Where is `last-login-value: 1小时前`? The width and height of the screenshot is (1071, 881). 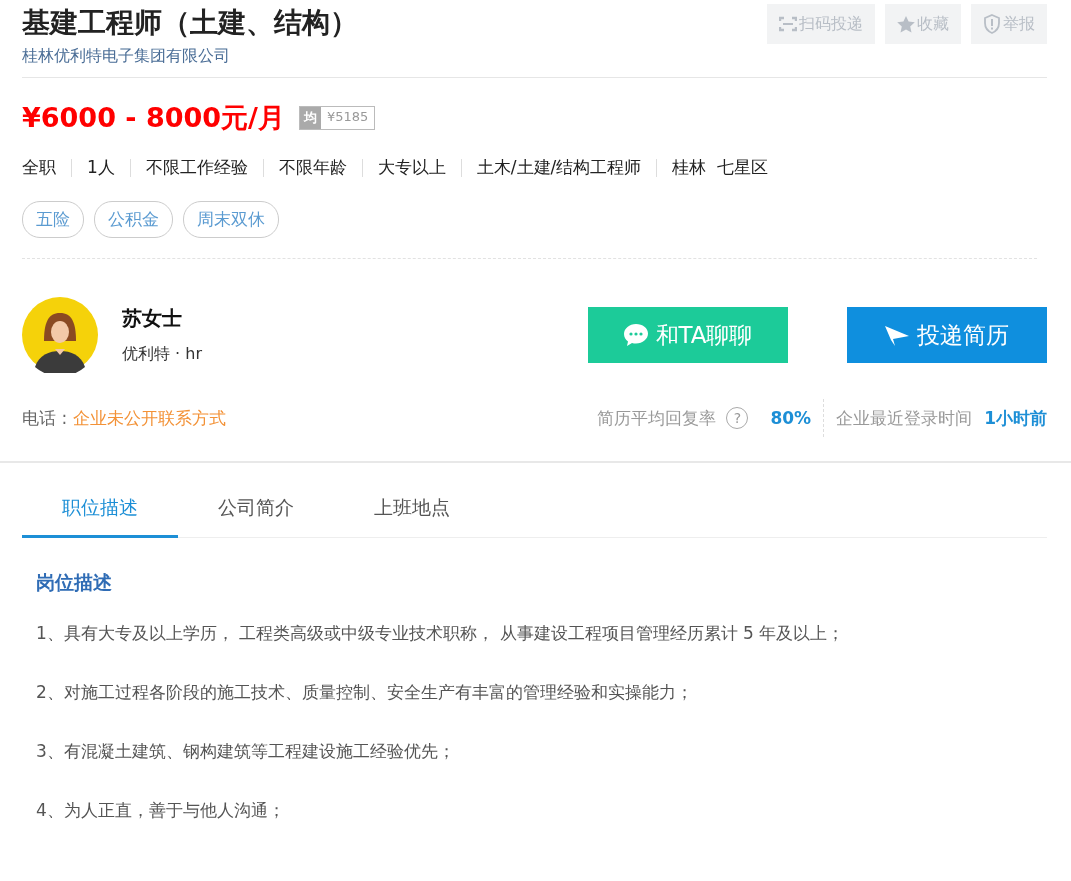 last-login-value: 1小时前 is located at coordinates (1015, 418).